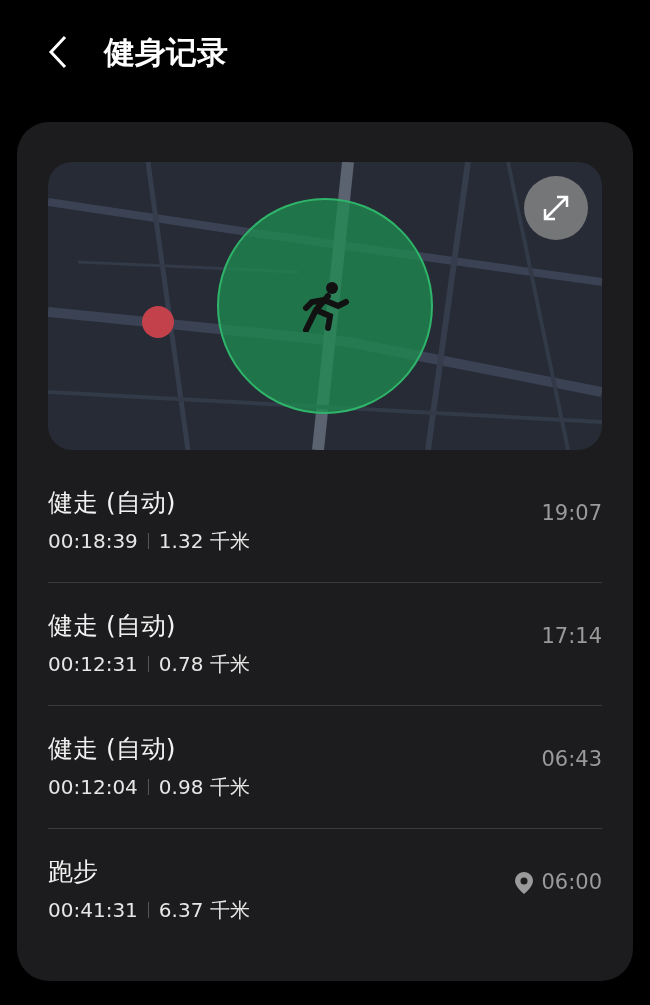 This screenshot has width=650, height=1005. What do you see at coordinates (204, 664) in the screenshot?
I see `distance: 0.78 千米` at bounding box center [204, 664].